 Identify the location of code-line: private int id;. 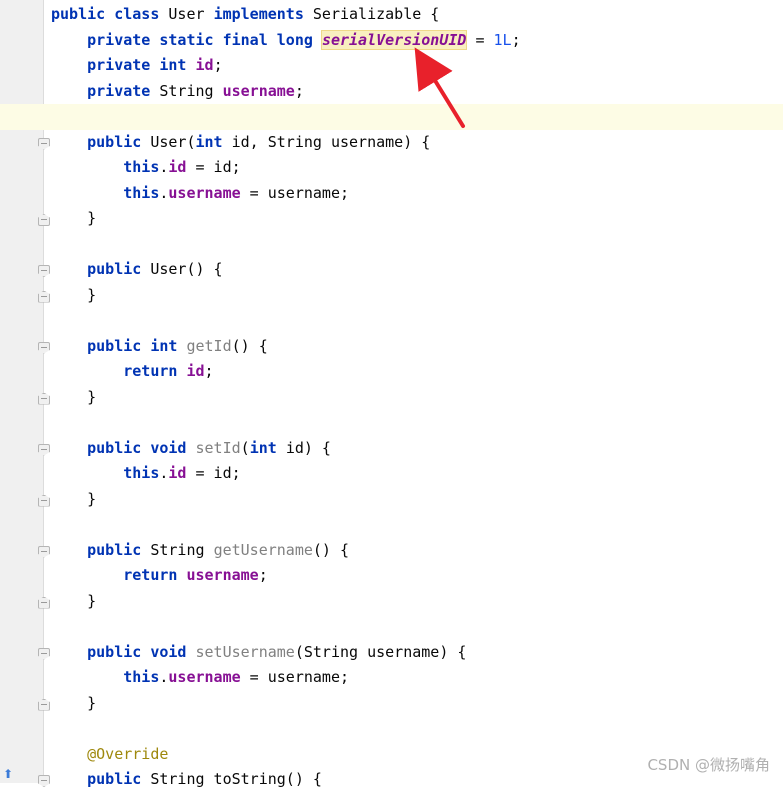
(391, 66).